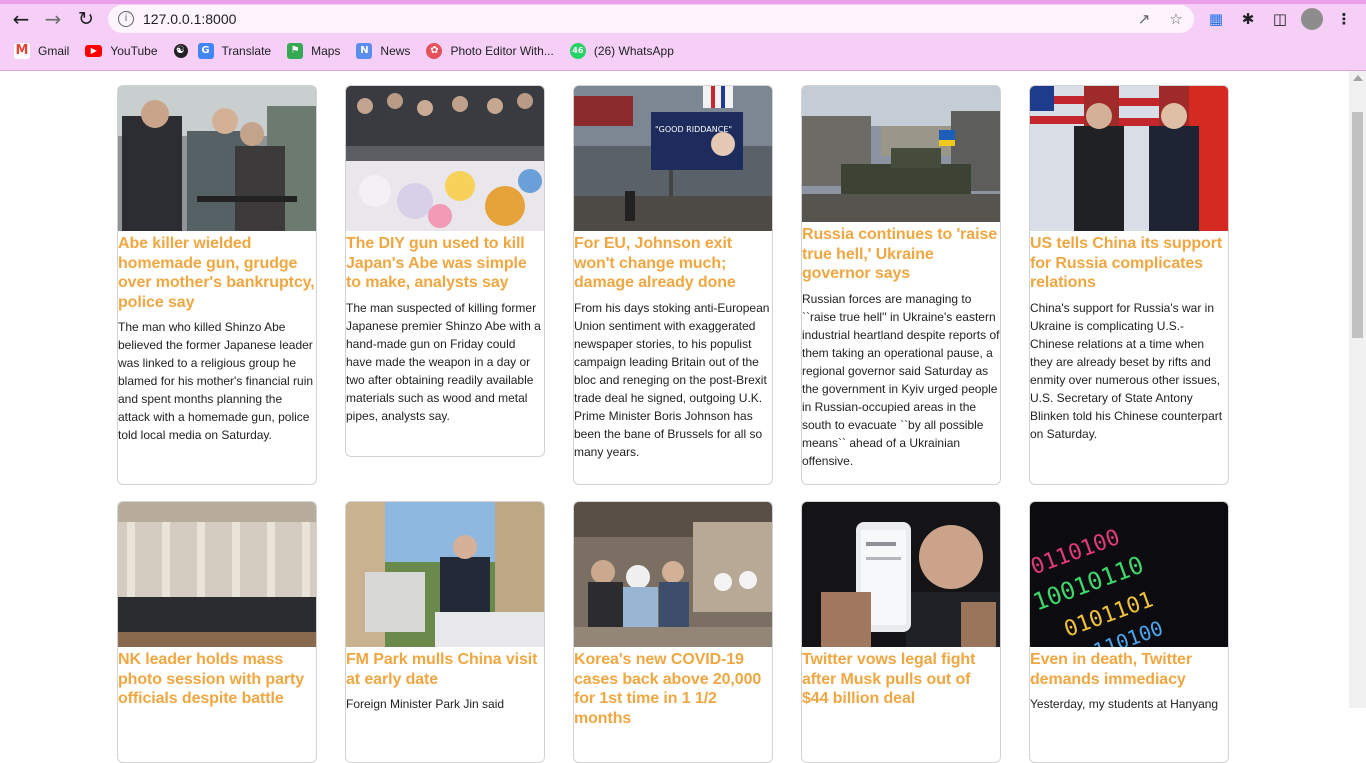 The width and height of the screenshot is (1366, 763). I want to click on photo-editor-icon: ✿, so click(434, 51).